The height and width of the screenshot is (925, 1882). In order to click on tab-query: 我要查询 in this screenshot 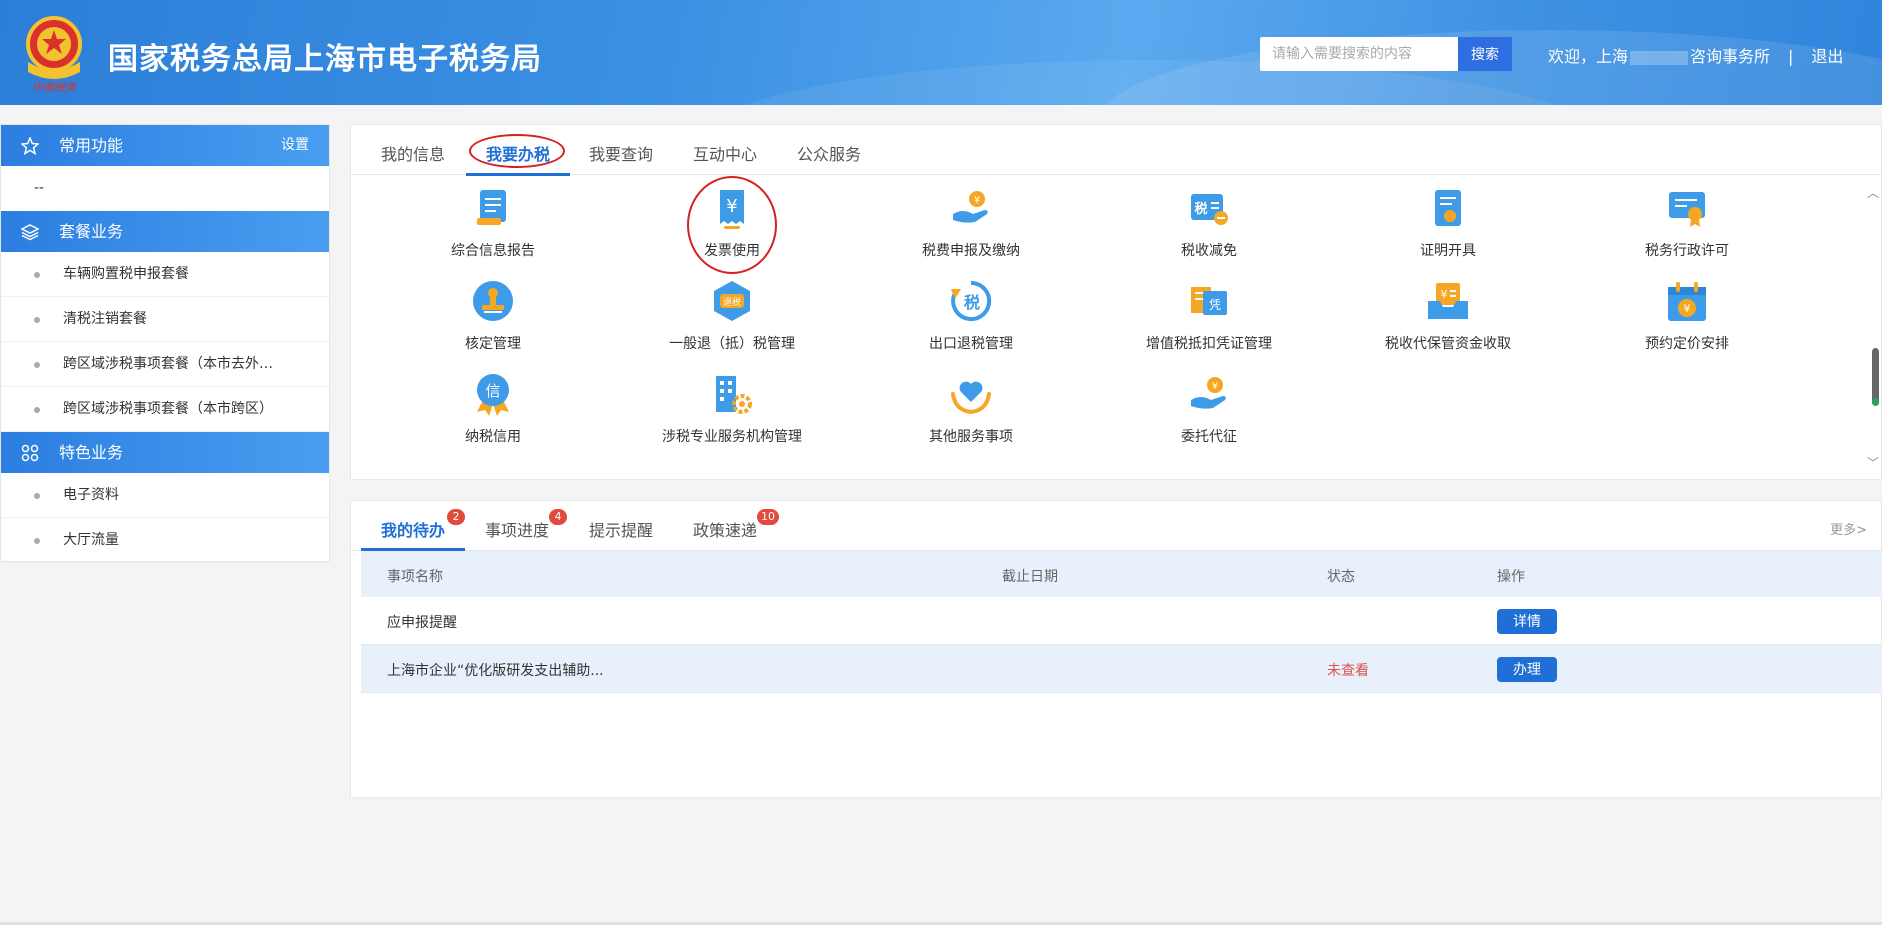, I will do `click(621, 153)`.